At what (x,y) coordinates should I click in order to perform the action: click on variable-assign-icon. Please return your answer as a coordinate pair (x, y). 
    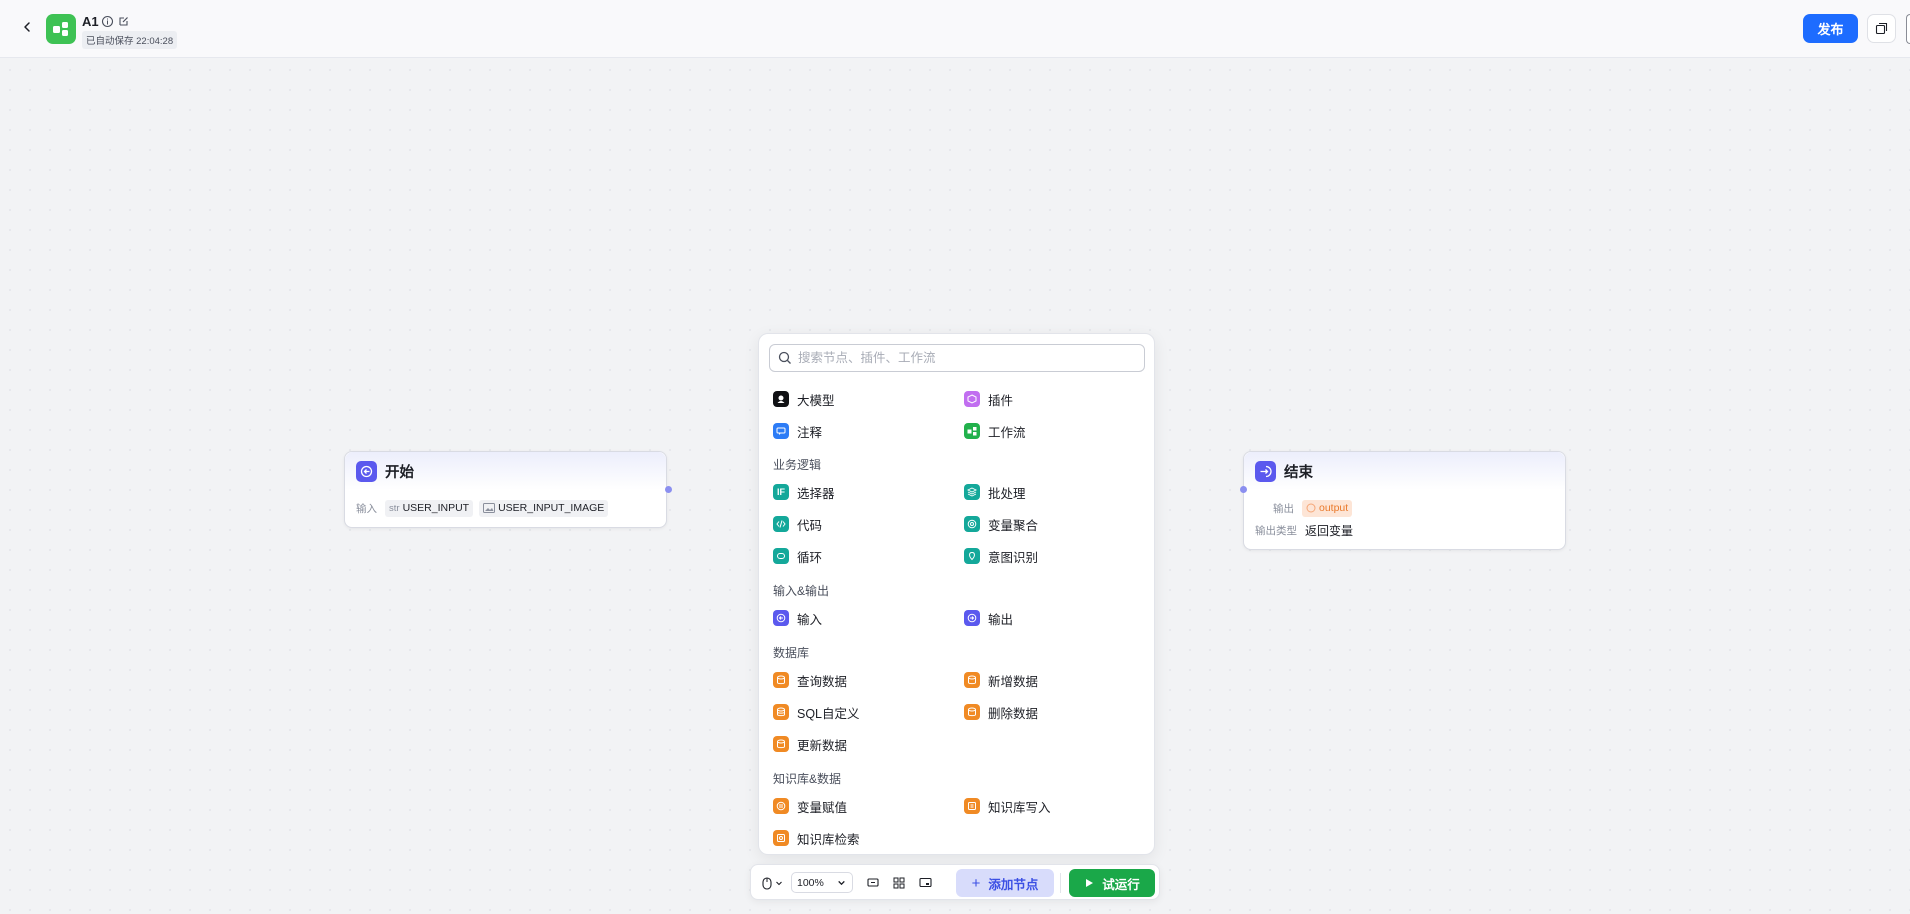
    Looking at the image, I should click on (781, 806).